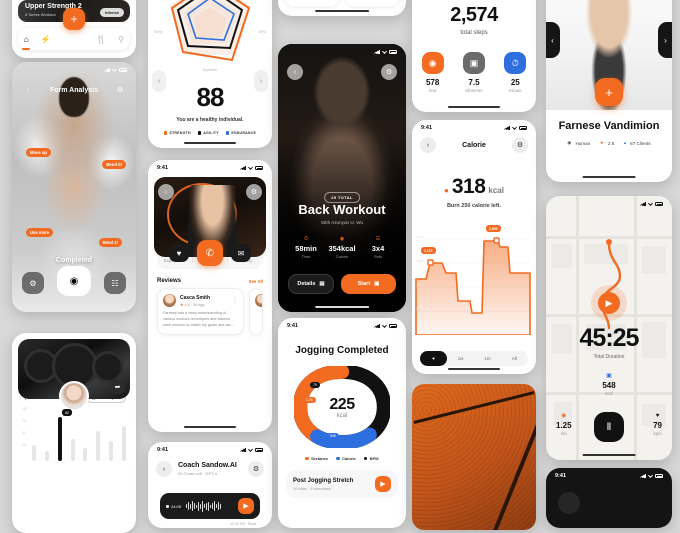  I want to click on play-voice-icon: ▶, so click(246, 506).